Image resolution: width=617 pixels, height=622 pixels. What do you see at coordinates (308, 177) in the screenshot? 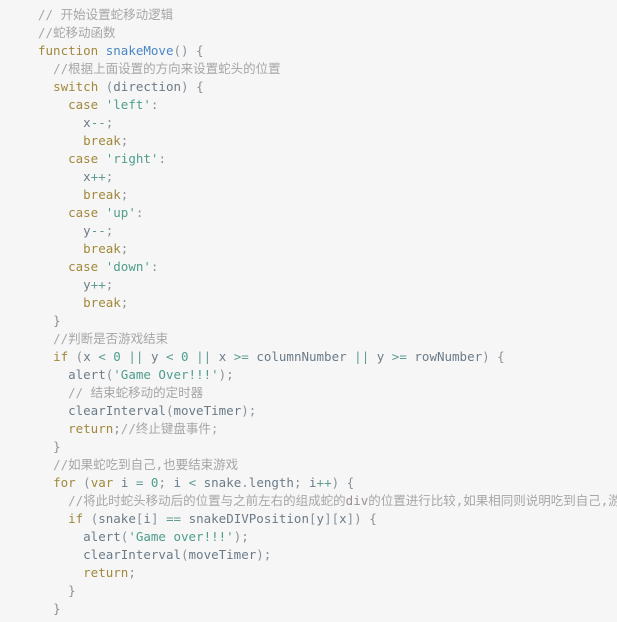
I see `code-line: x++;` at bounding box center [308, 177].